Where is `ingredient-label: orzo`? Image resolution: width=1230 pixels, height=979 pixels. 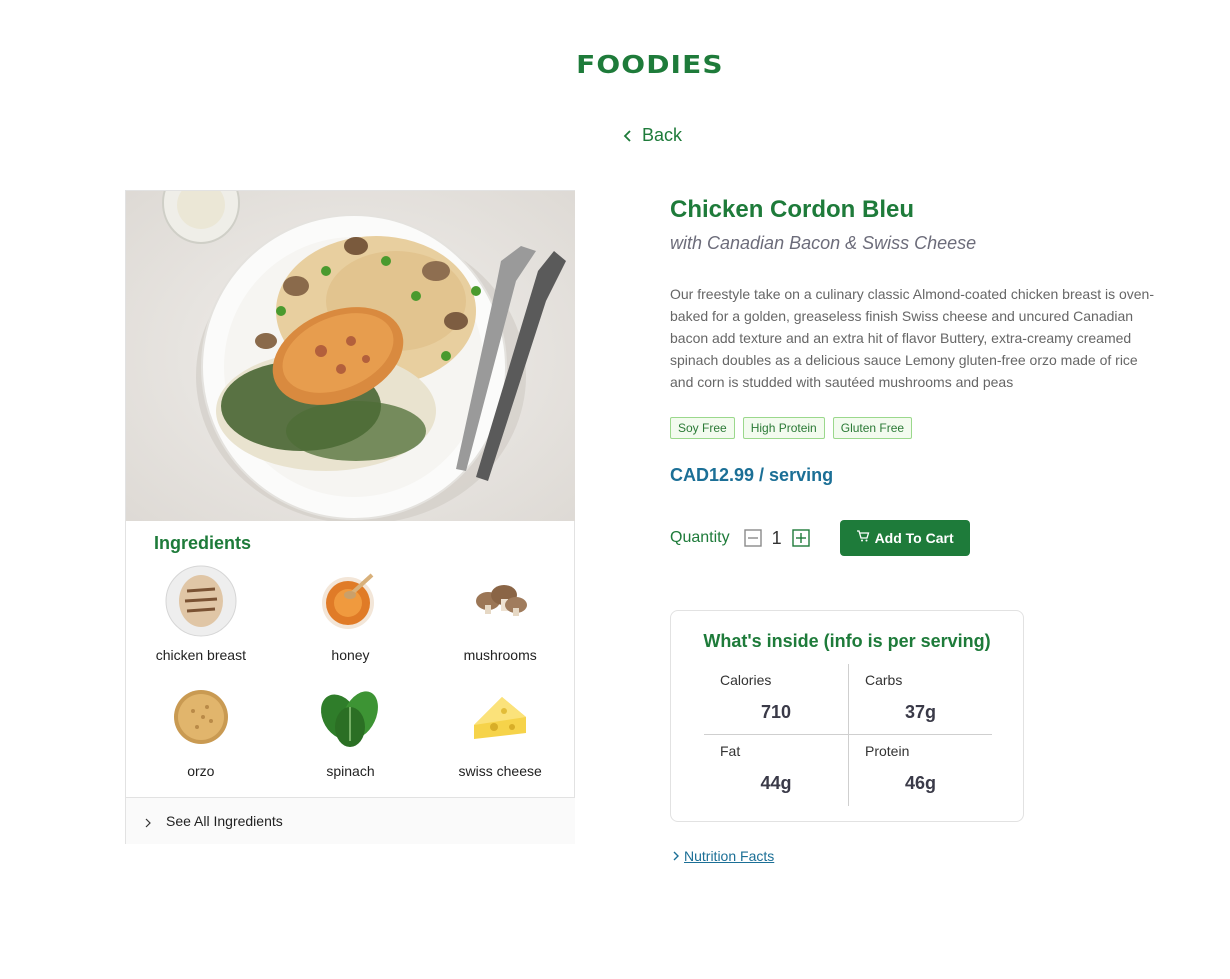 ingredient-label: orzo is located at coordinates (201, 771).